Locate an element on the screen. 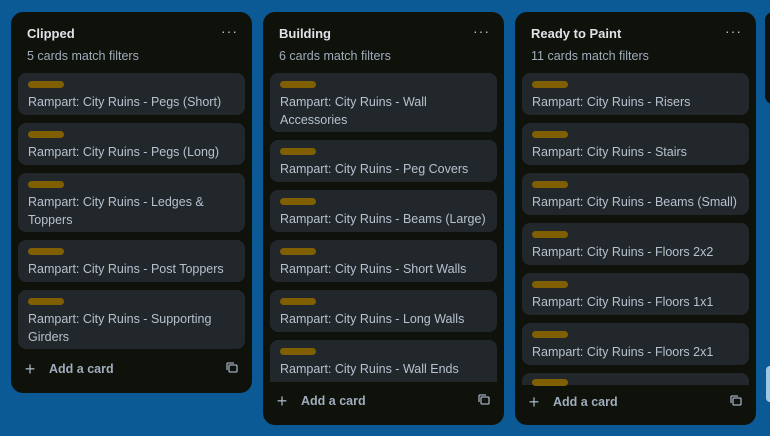 This screenshot has height=436, width=770. list-title: Building is located at coordinates (305, 33).